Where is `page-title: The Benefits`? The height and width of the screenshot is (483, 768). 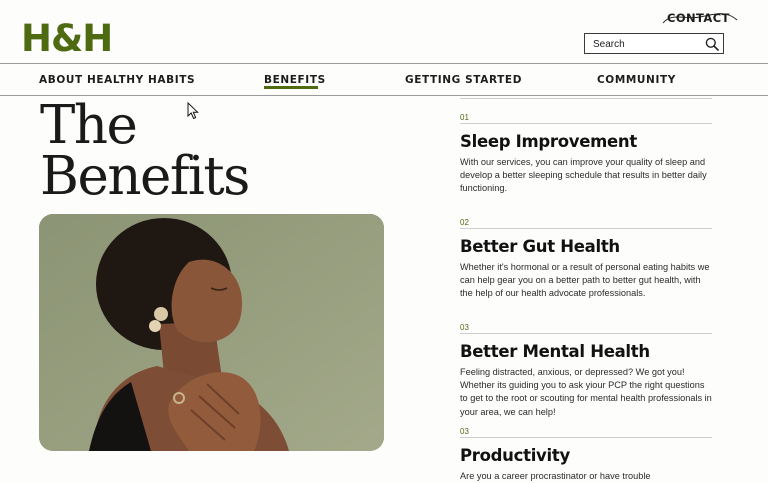
page-title: The Benefits is located at coordinates (145, 151).